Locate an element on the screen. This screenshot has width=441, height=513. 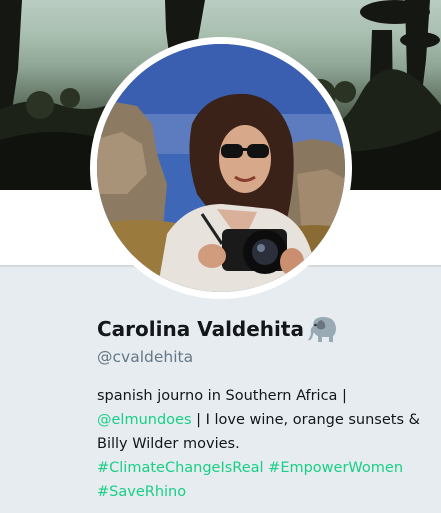
hashtag-link: #SaveRhino is located at coordinates (141, 492).